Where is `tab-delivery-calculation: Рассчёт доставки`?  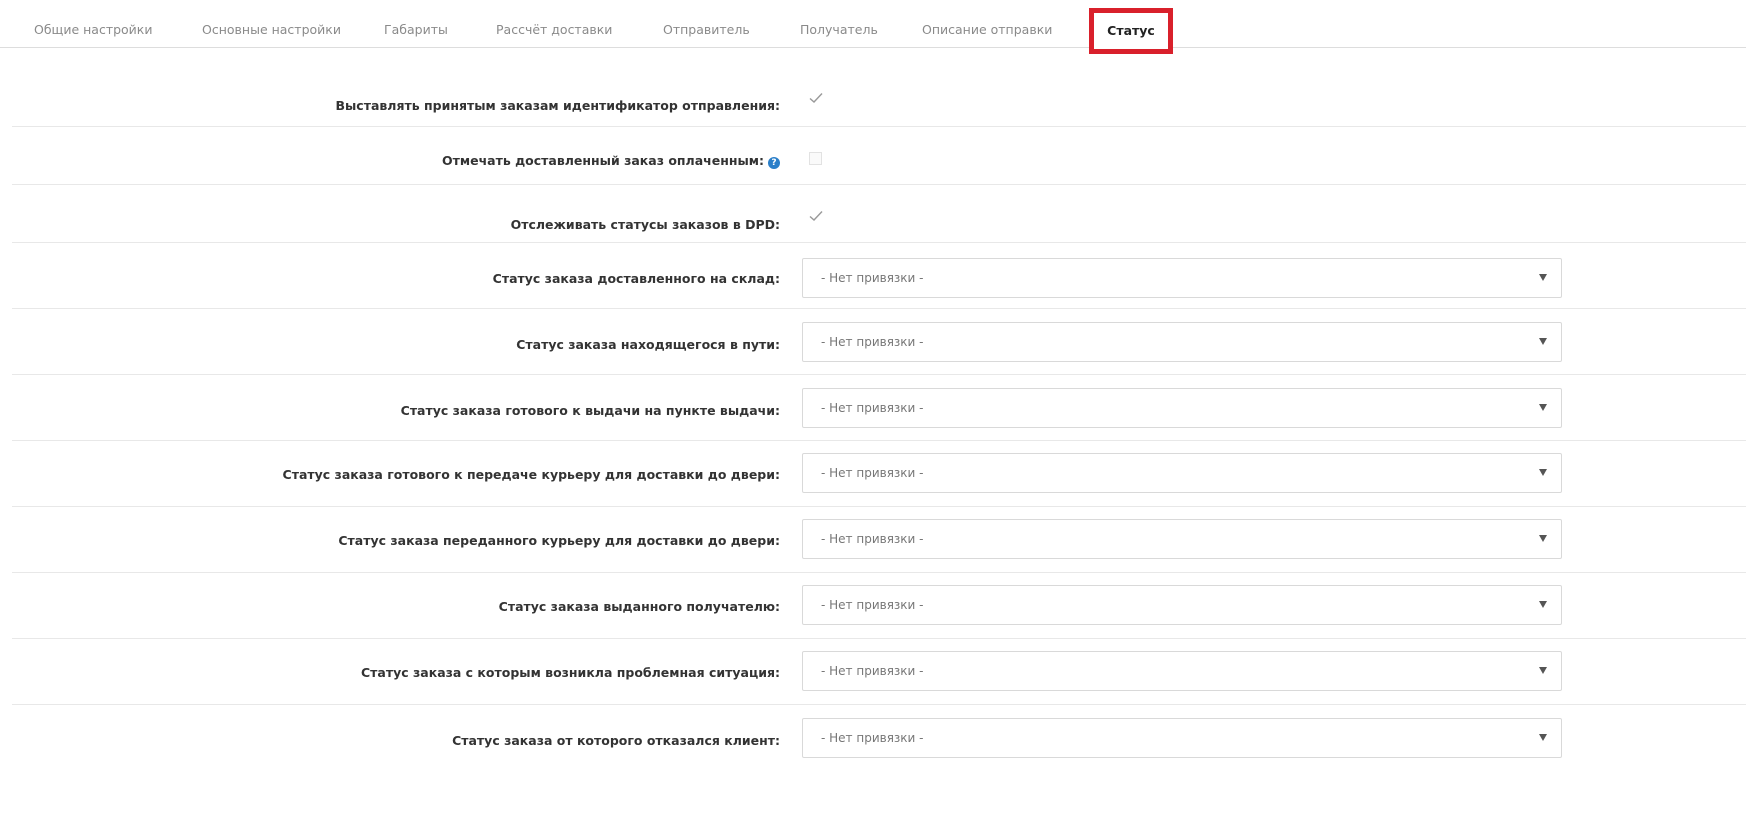 tab-delivery-calculation: Рассчёт доставки is located at coordinates (554, 23).